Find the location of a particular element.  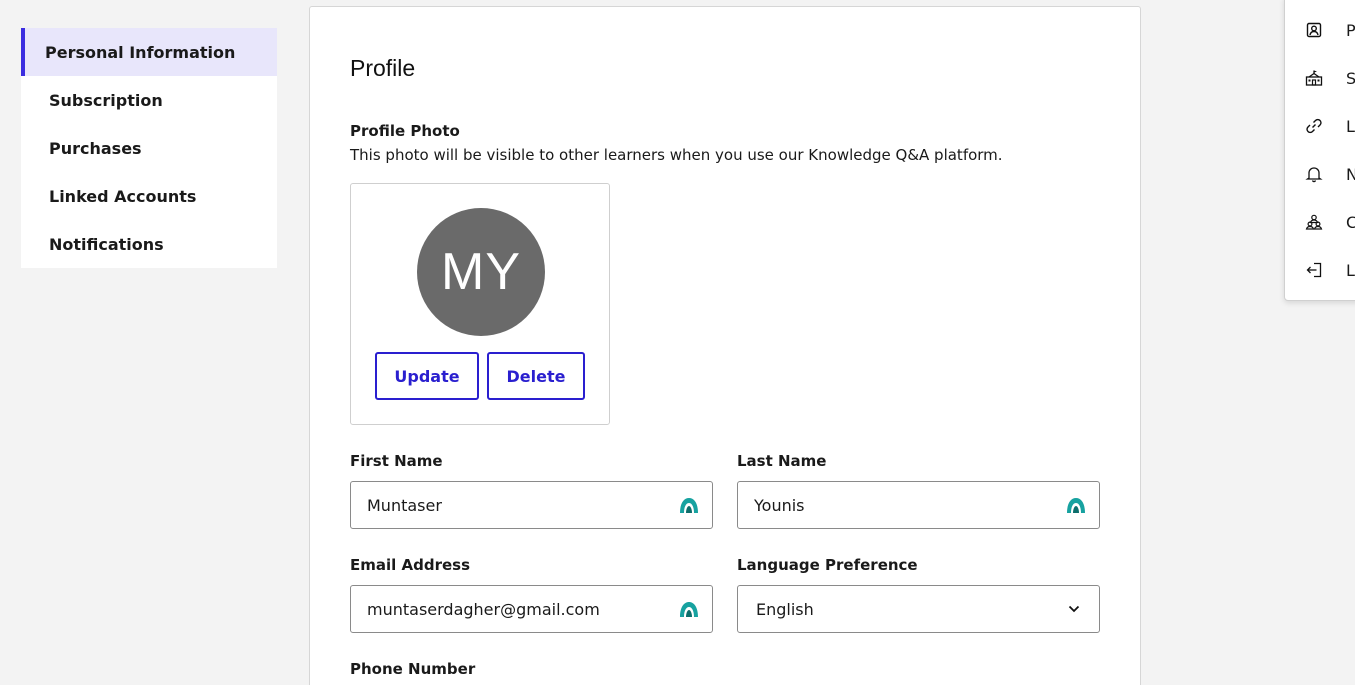

logout-icon is located at coordinates (1314, 270).